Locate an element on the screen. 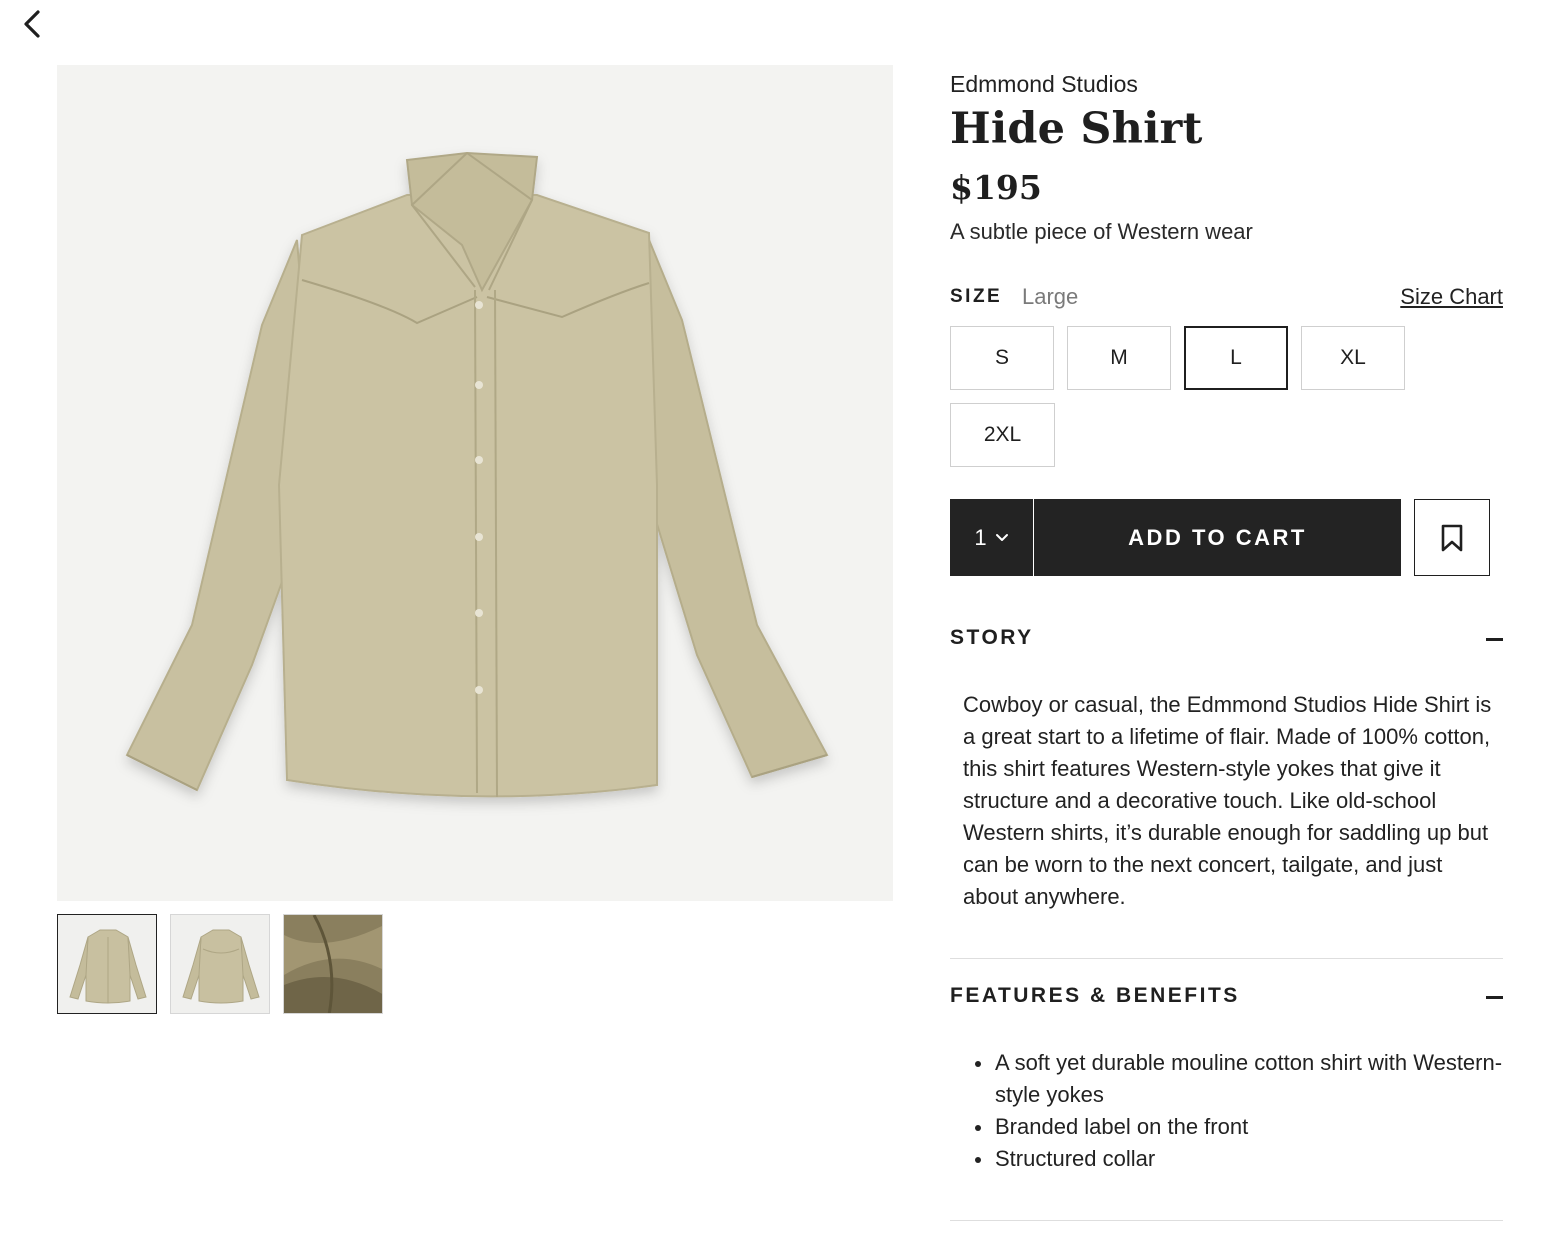 The width and height of the screenshot is (1560, 1250). product-price: $195 is located at coordinates (996, 187).